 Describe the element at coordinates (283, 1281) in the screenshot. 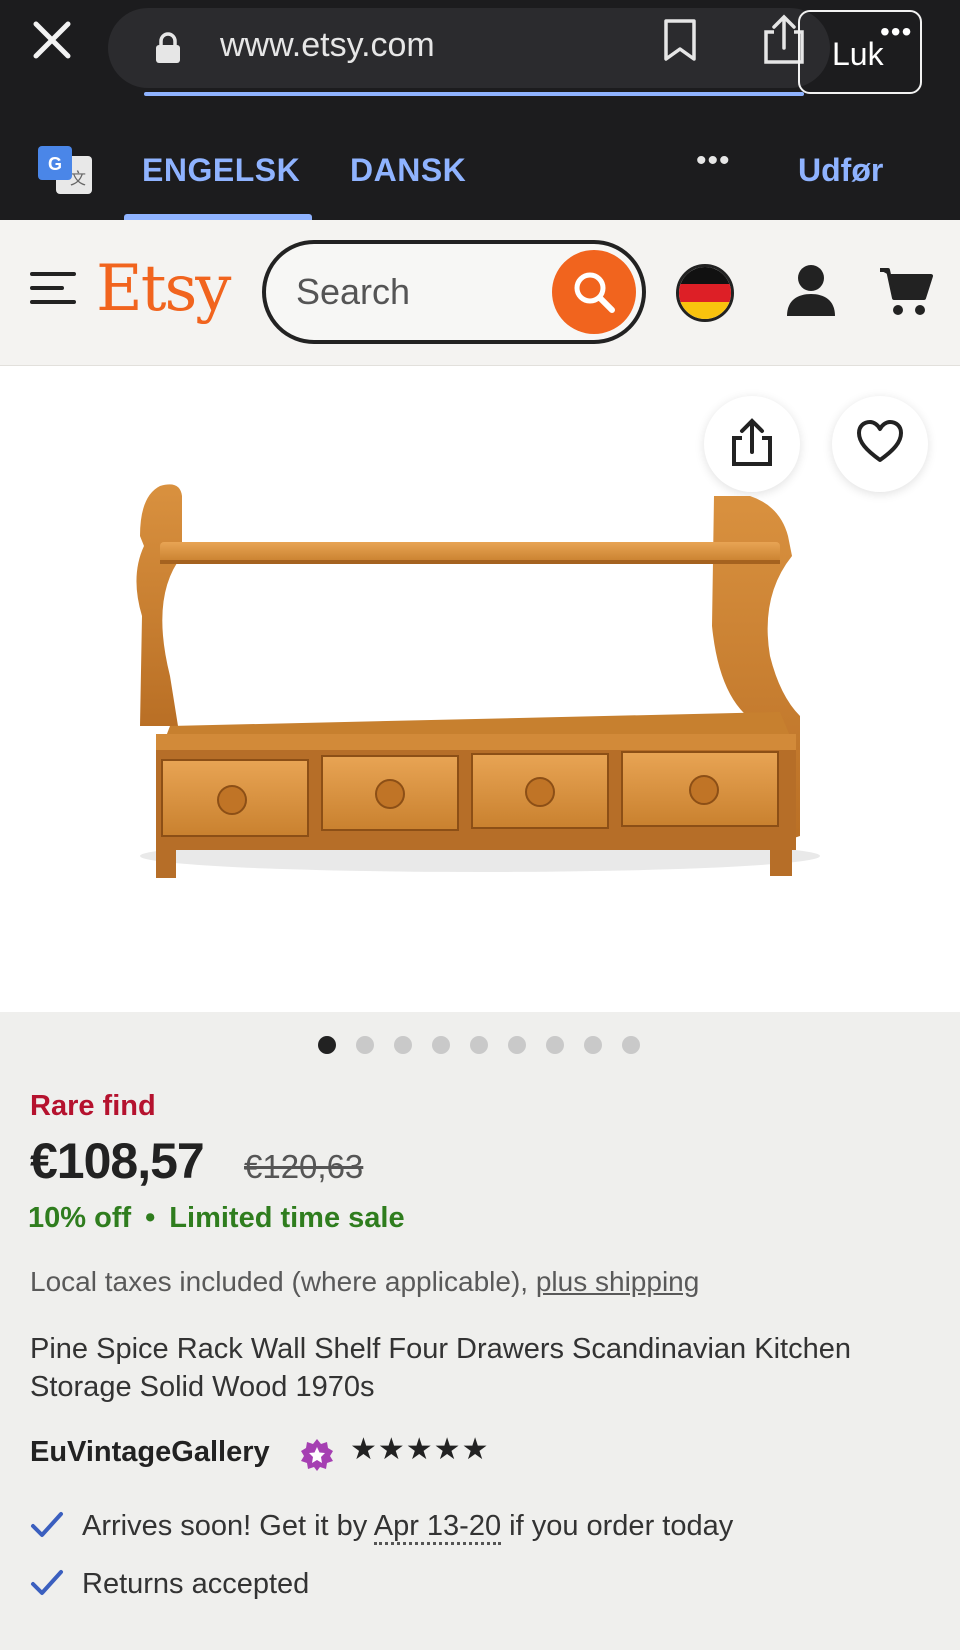

I see `taxes-text: Local taxes included (where applicable),` at that location.